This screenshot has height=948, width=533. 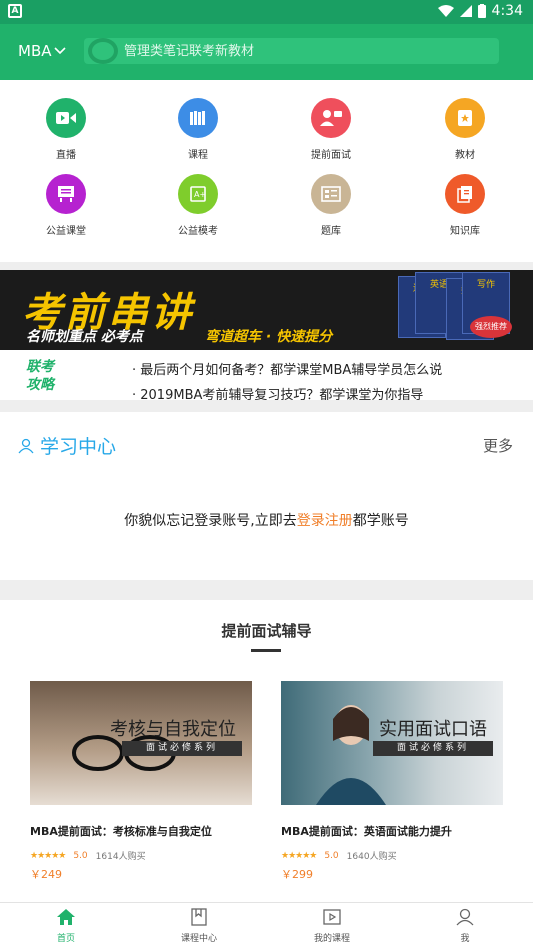 I want to click on tab-home: 首页, so click(x=66, y=925).